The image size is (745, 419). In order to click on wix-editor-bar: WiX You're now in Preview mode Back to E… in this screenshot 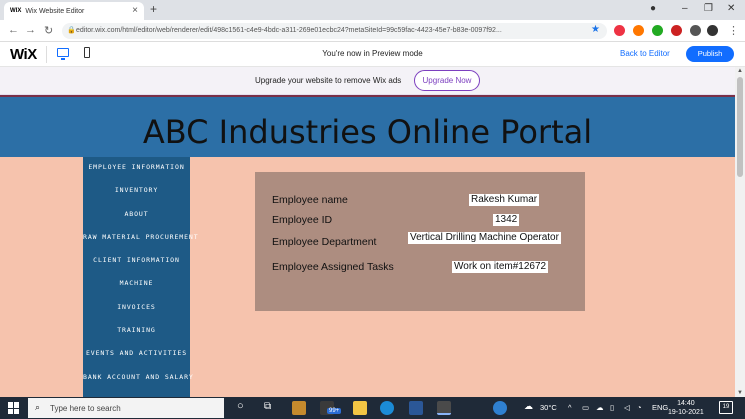, I will do `click(372, 54)`.